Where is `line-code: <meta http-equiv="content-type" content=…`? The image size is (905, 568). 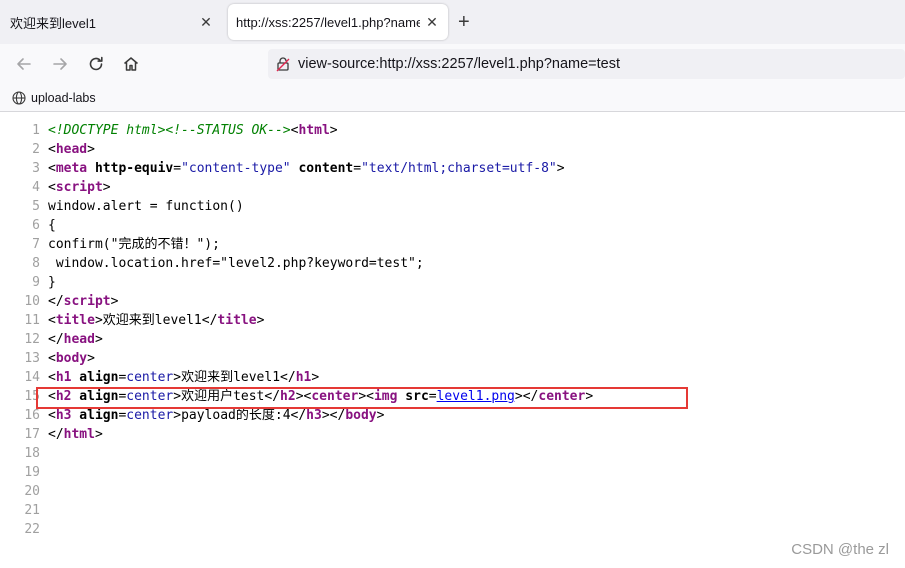
line-code: <meta http-equiv="content-type" content=… is located at coordinates (302, 168).